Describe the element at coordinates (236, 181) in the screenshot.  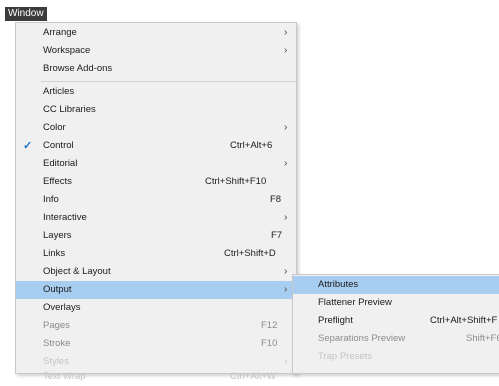
I see `menu-item-shortcut: Ctrl+Shift+F10` at that location.